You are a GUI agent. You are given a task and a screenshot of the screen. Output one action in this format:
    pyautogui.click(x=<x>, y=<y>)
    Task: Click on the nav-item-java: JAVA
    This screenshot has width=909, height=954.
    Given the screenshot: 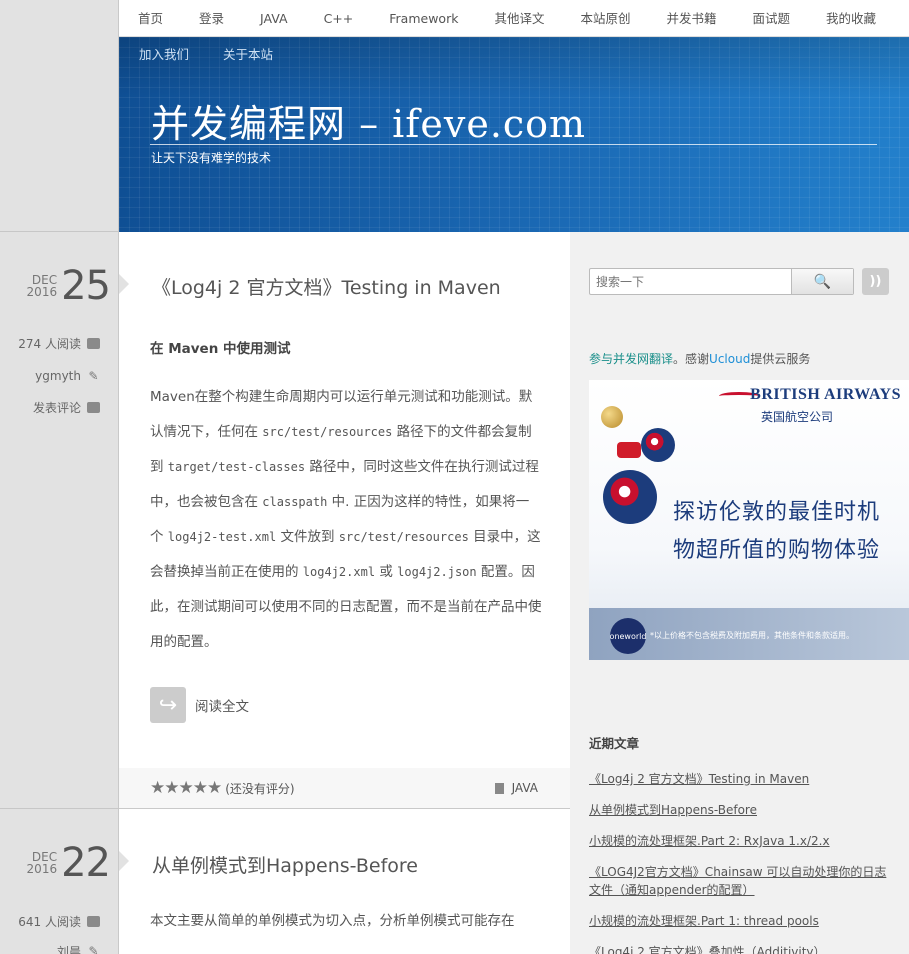 What is the action you would take?
    pyautogui.click(x=274, y=18)
    